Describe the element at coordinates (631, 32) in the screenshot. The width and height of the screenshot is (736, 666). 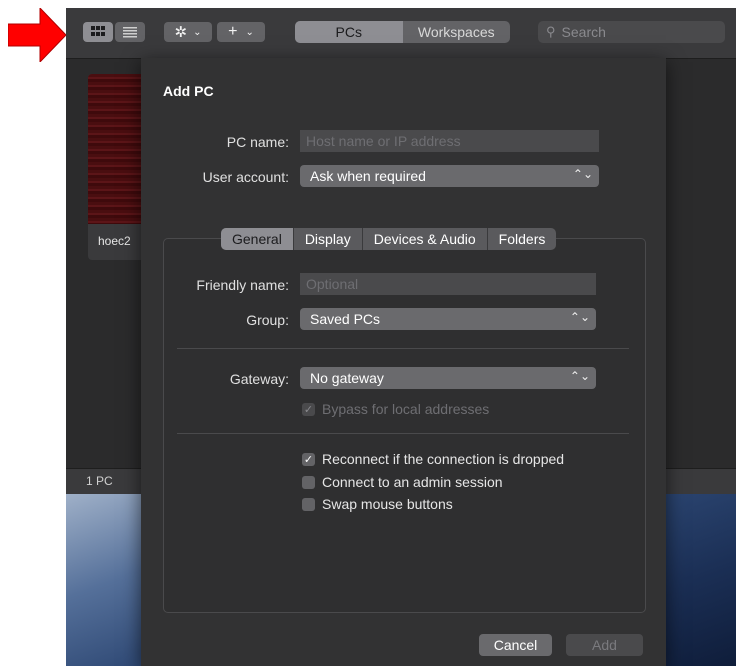
I see `search-input: ⚲ Search` at that location.